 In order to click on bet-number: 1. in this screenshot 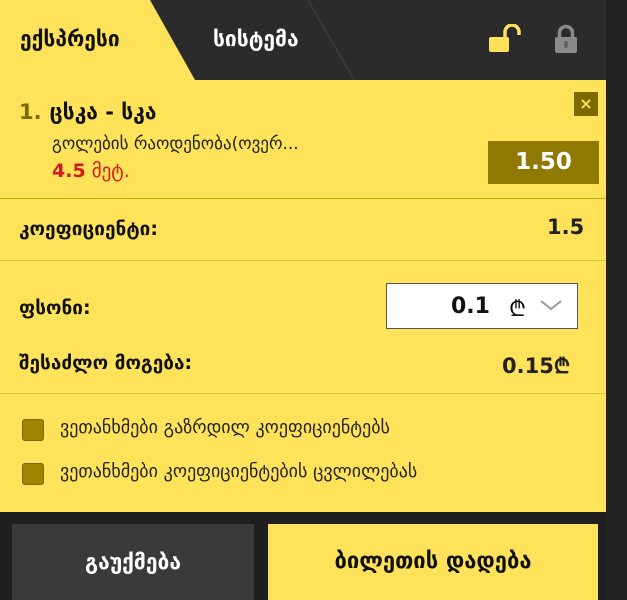, I will do `click(30, 112)`.